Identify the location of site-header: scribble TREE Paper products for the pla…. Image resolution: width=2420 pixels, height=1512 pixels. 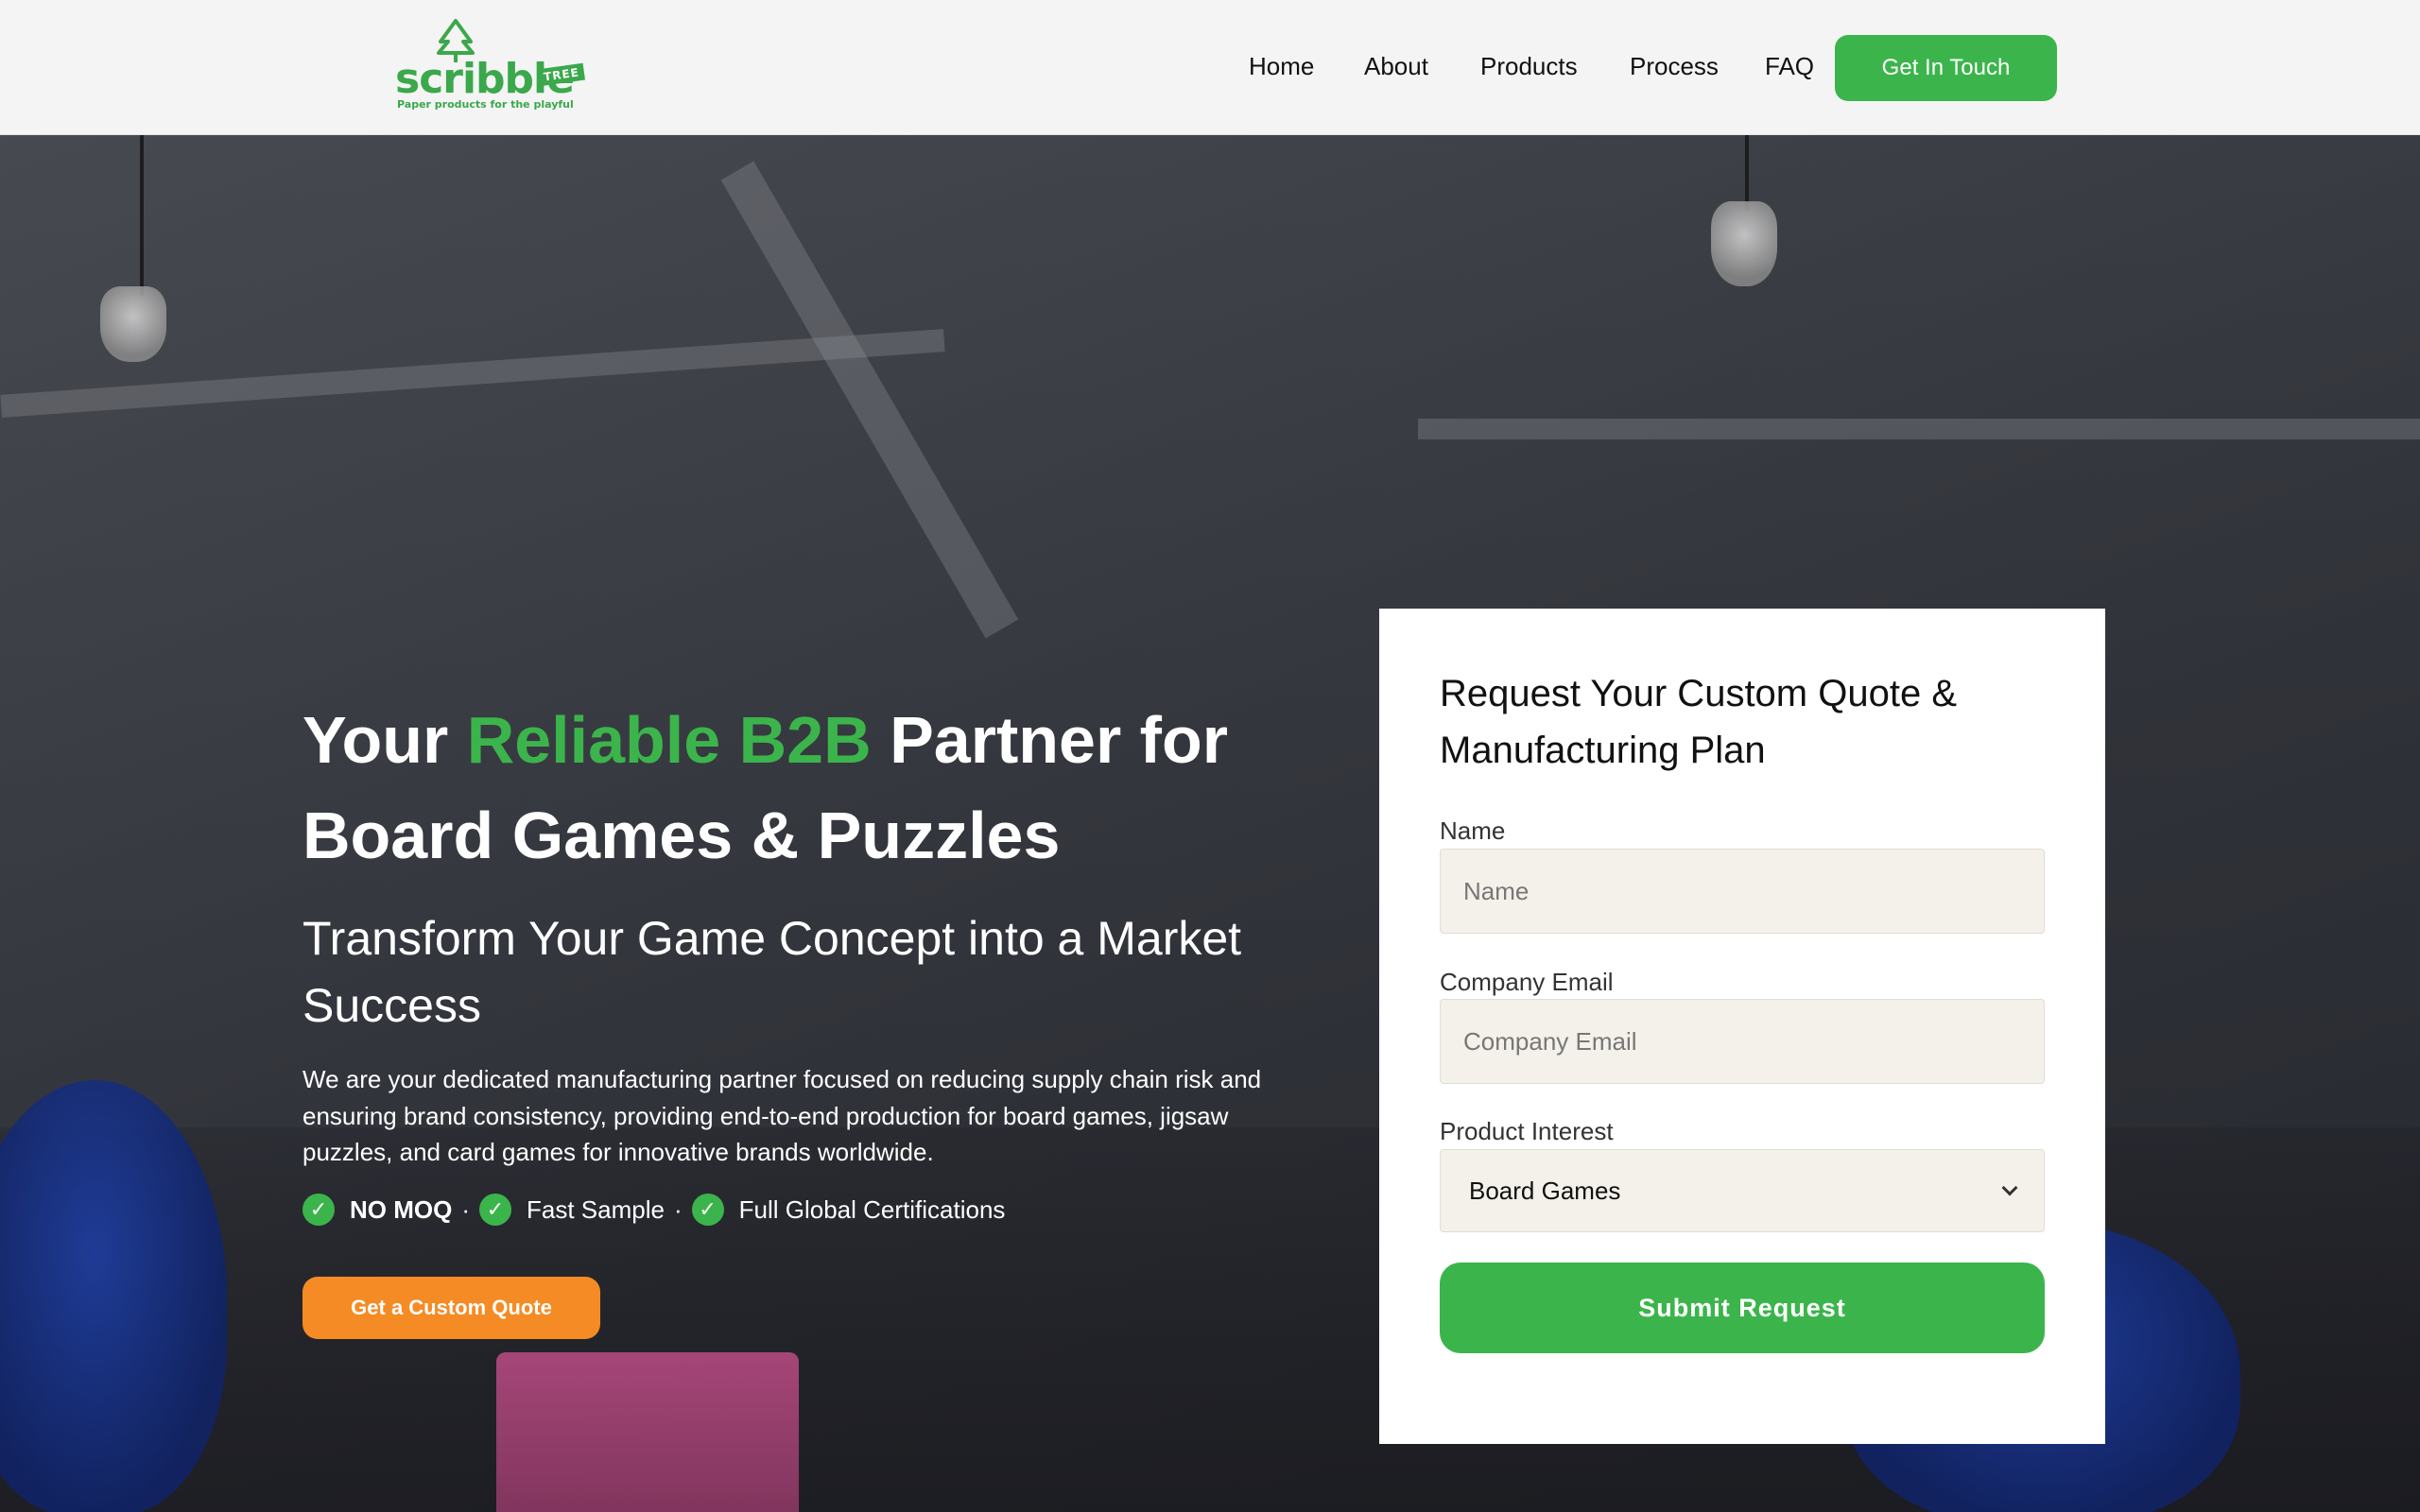
(1210, 67).